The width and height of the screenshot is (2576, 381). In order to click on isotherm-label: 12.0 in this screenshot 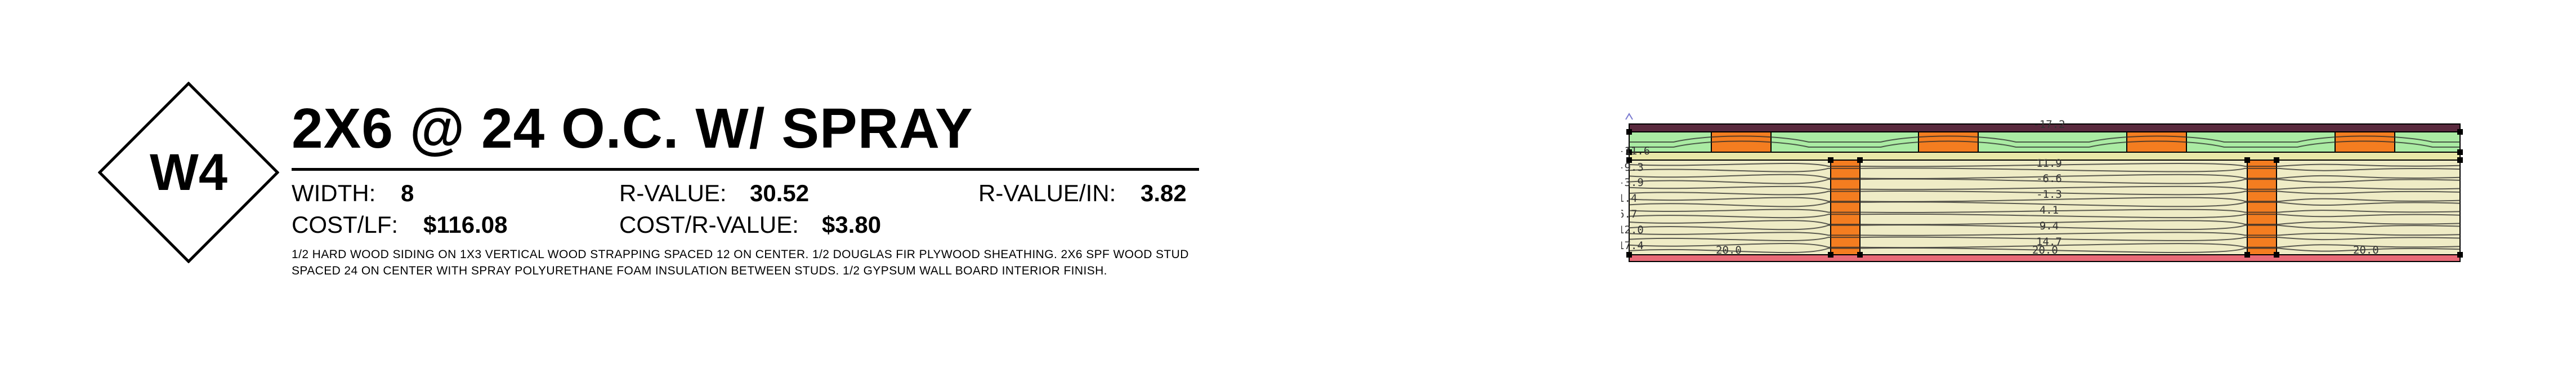, I will do `click(1632, 230)`.